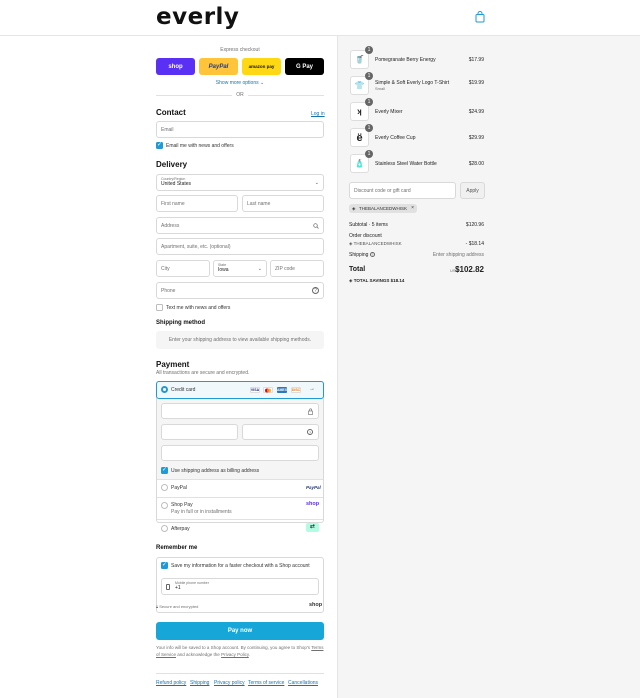 This screenshot has width=640, height=698. Describe the element at coordinates (240, 586) in the screenshot. I see `mobile-phone-field: Mobile phone number +1` at that location.